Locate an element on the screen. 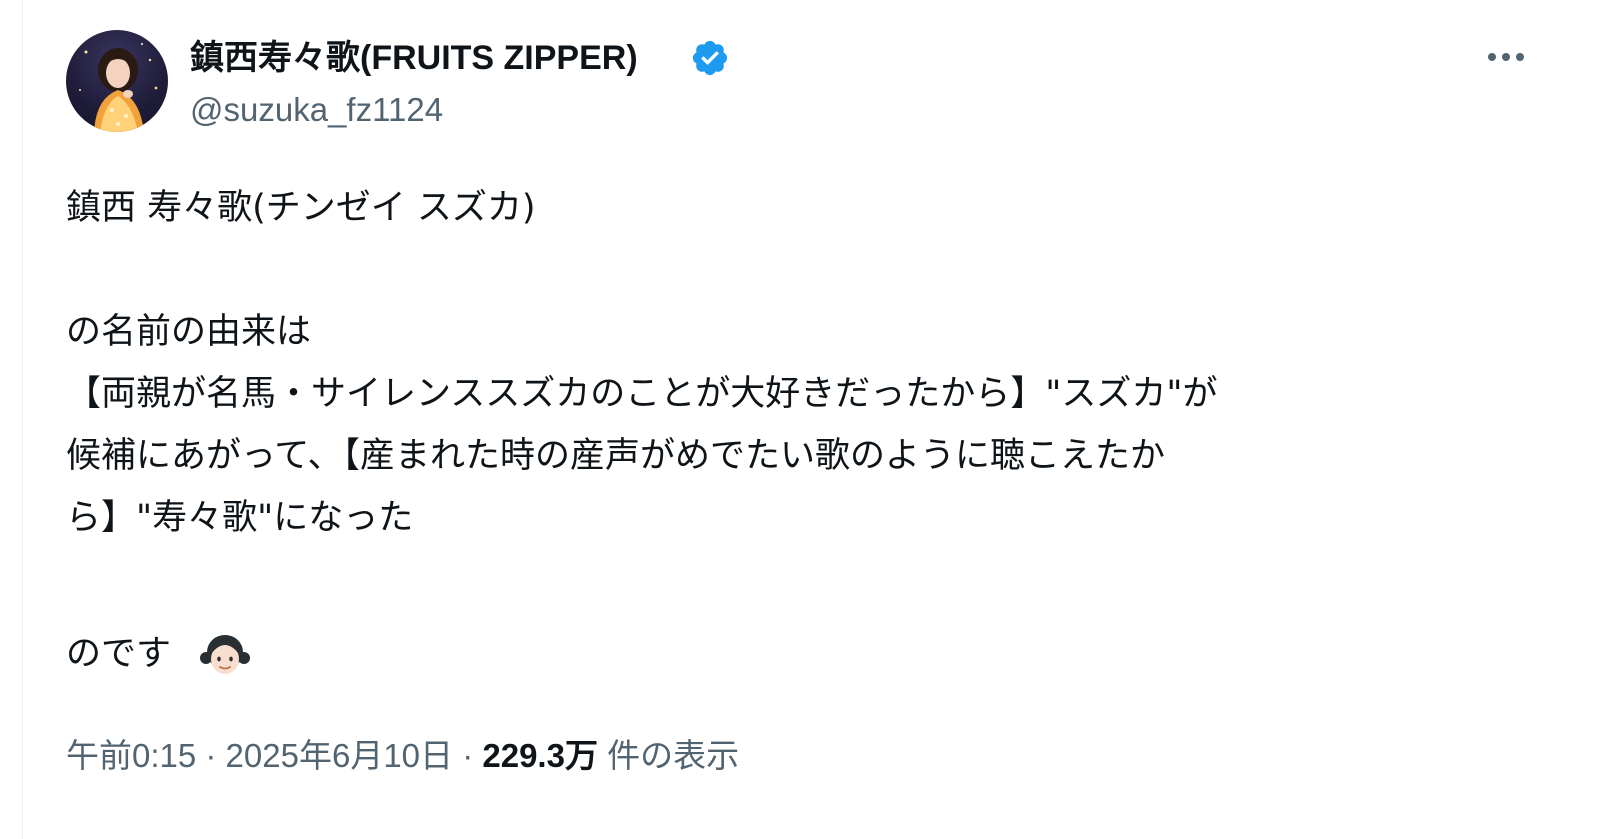 This screenshot has width=1600, height=839. tweet-text-line: のです is located at coordinates (119, 654).